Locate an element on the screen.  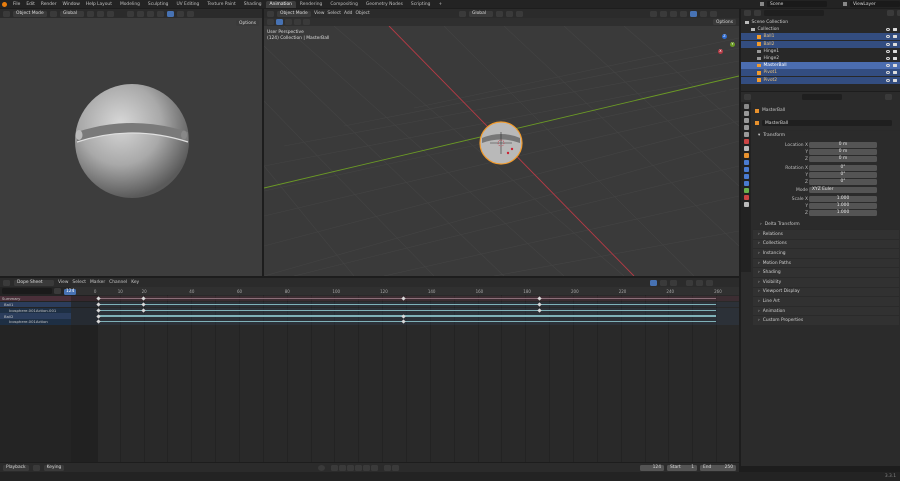
select-box-icon is located at coordinates (270, 22).